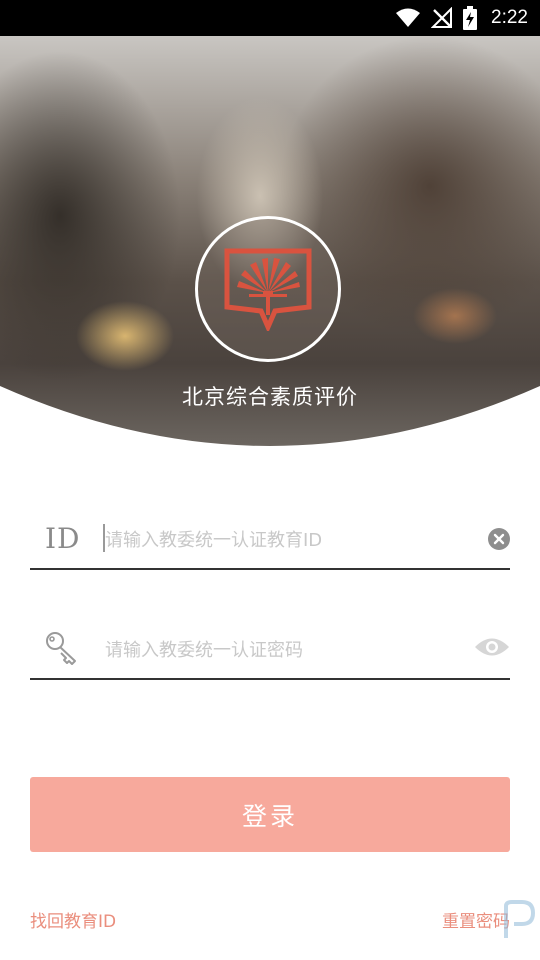 Image resolution: width=540 pixels, height=960 pixels. What do you see at coordinates (61, 648) in the screenshot?
I see `key-icon` at bounding box center [61, 648].